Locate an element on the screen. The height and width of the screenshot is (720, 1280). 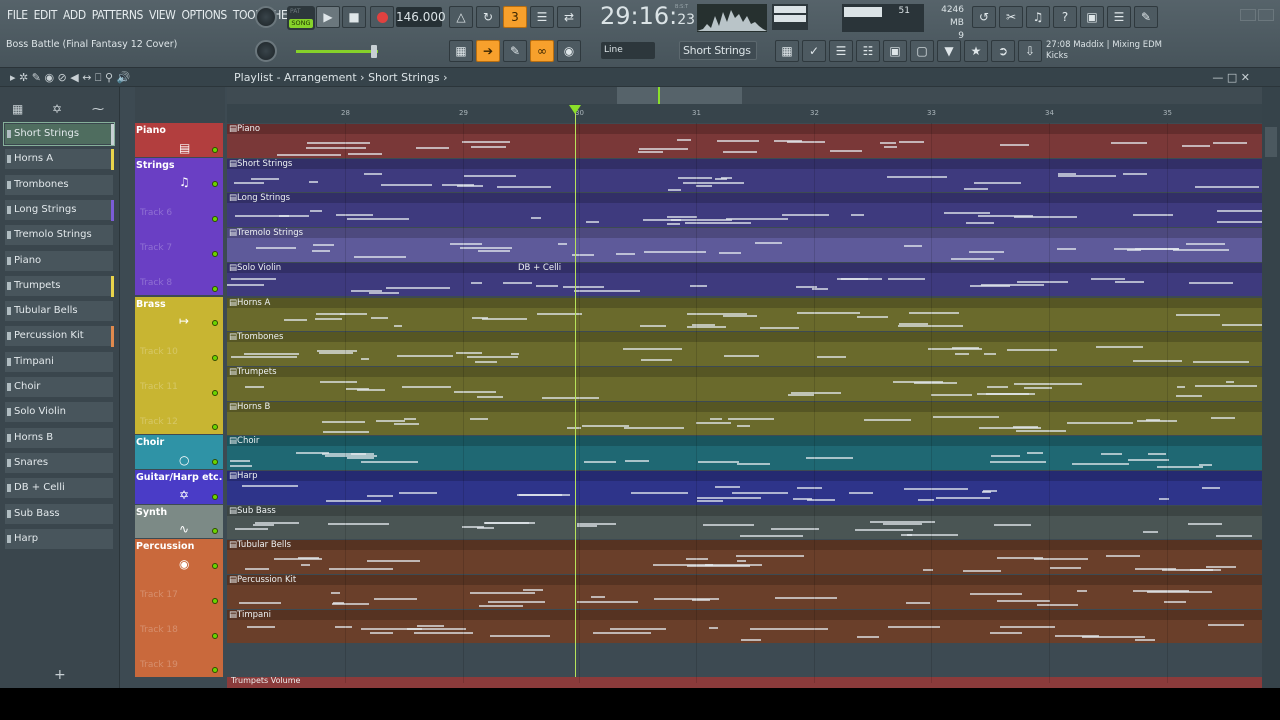
mic-icon: ♫ is located at coordinates (1038, 17).